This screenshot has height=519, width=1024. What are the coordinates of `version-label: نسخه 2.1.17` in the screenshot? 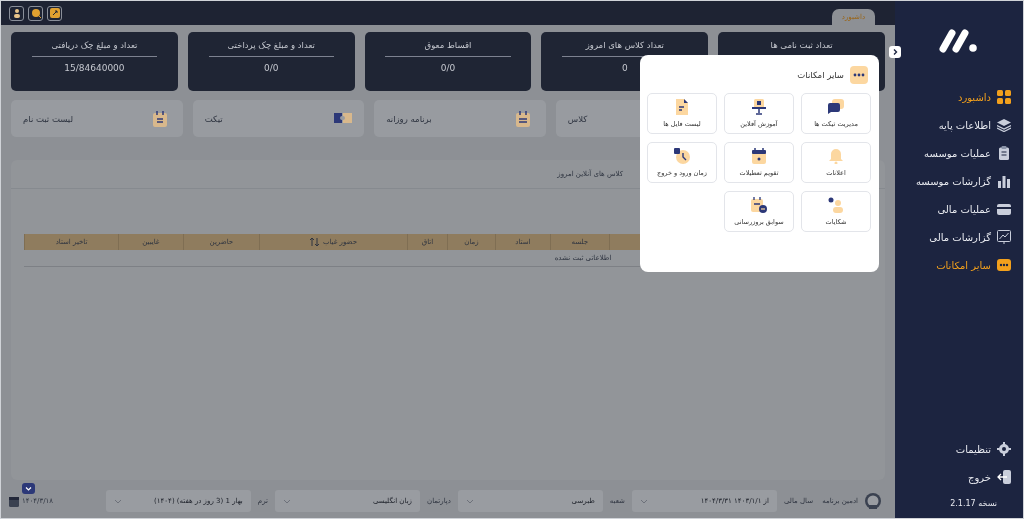 It's located at (973, 504).